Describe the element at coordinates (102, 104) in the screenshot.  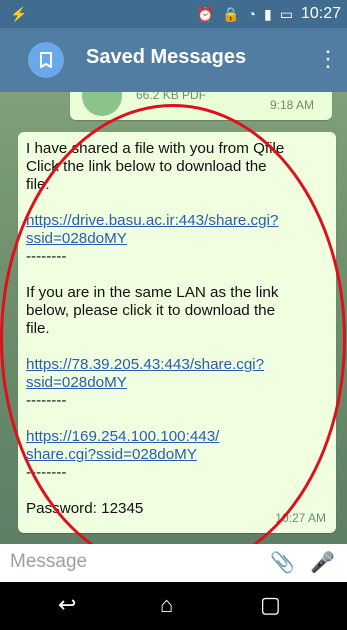
I see `file-icon` at that location.